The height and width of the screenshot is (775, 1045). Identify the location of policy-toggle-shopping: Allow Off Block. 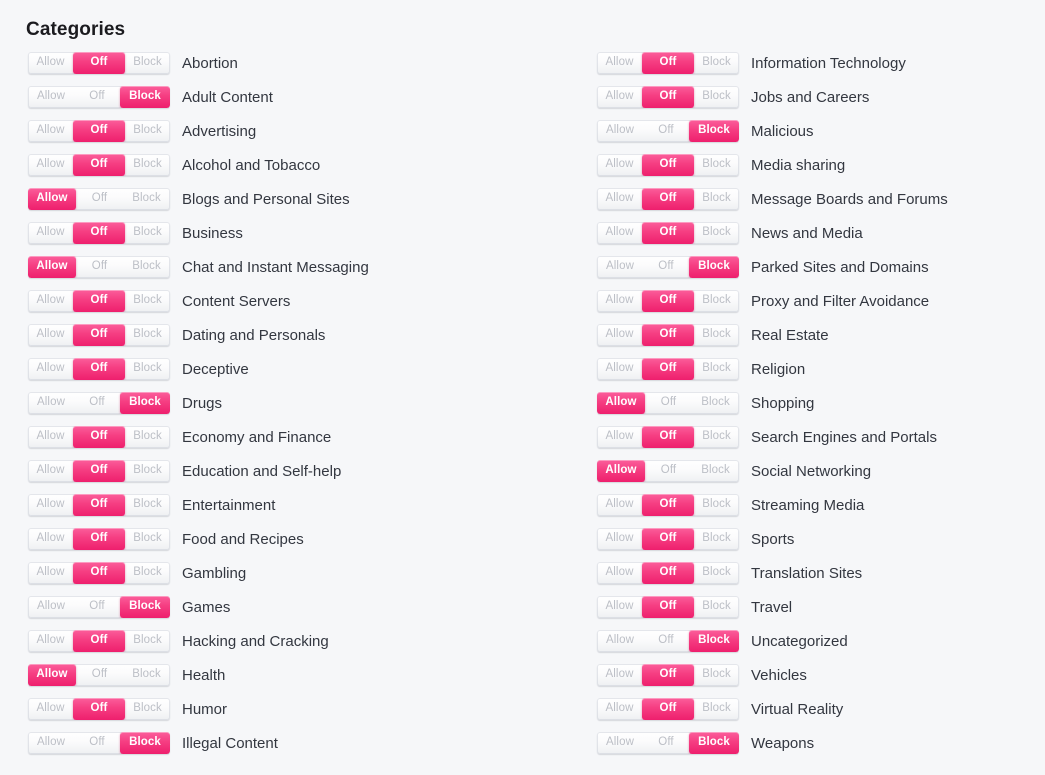
(668, 403).